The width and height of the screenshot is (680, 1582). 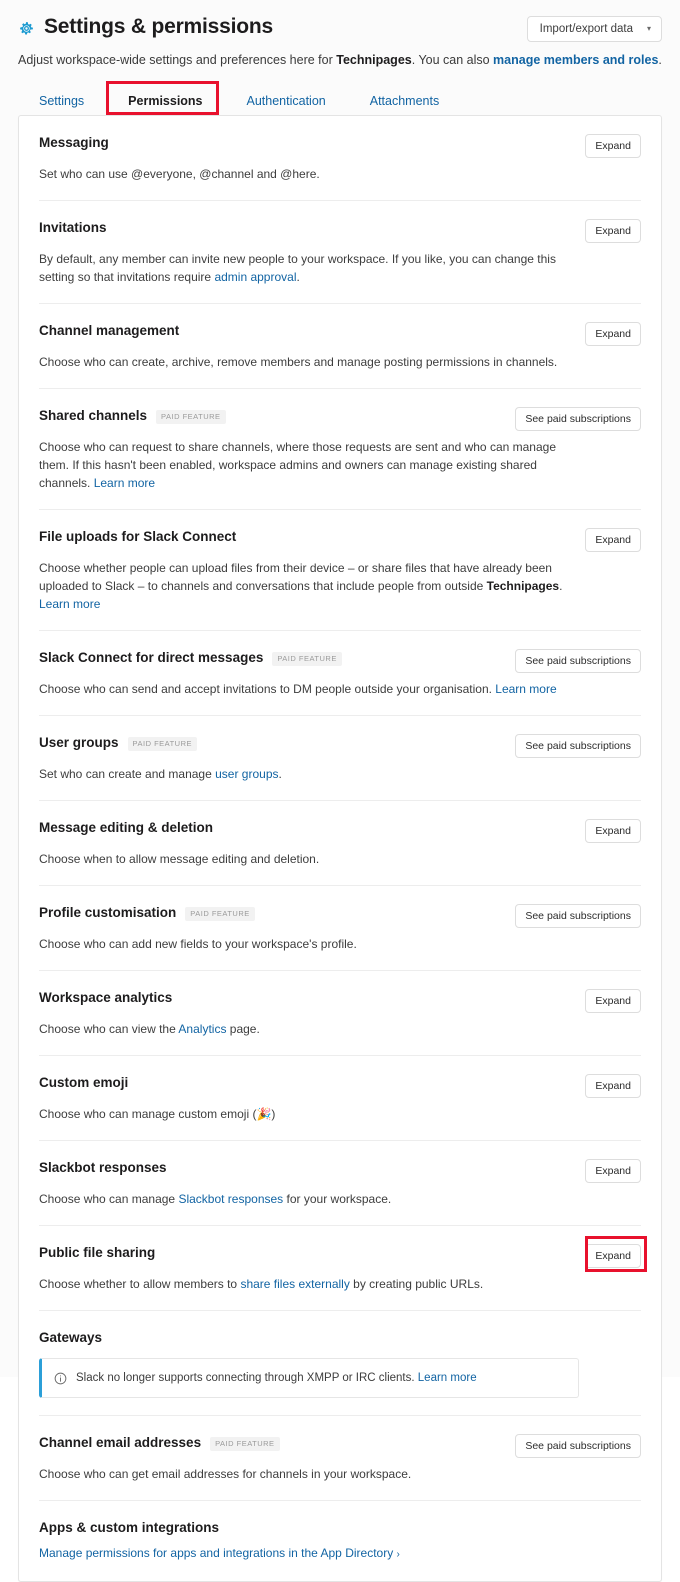 What do you see at coordinates (129, 1528) in the screenshot?
I see `heading-wrap: Apps & custom integrations` at bounding box center [129, 1528].